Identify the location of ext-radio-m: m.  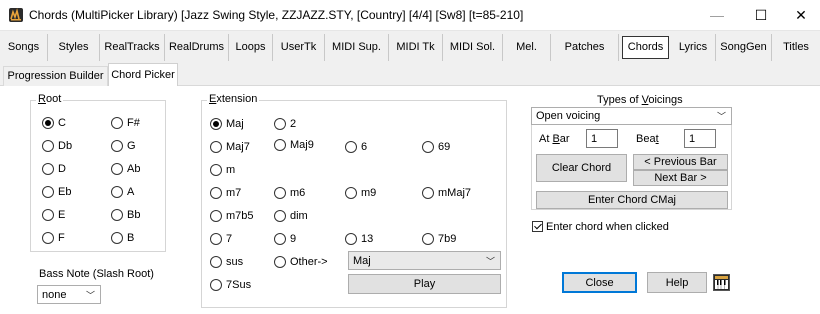
(222, 170).